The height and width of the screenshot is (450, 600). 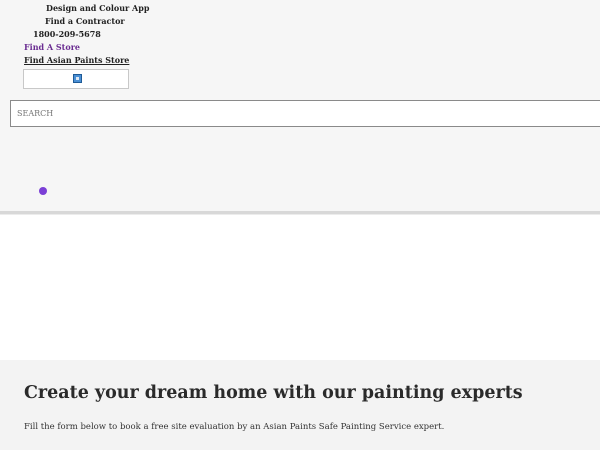 I want to click on phone-number-link: 1800-209-5678, so click(x=67, y=34).